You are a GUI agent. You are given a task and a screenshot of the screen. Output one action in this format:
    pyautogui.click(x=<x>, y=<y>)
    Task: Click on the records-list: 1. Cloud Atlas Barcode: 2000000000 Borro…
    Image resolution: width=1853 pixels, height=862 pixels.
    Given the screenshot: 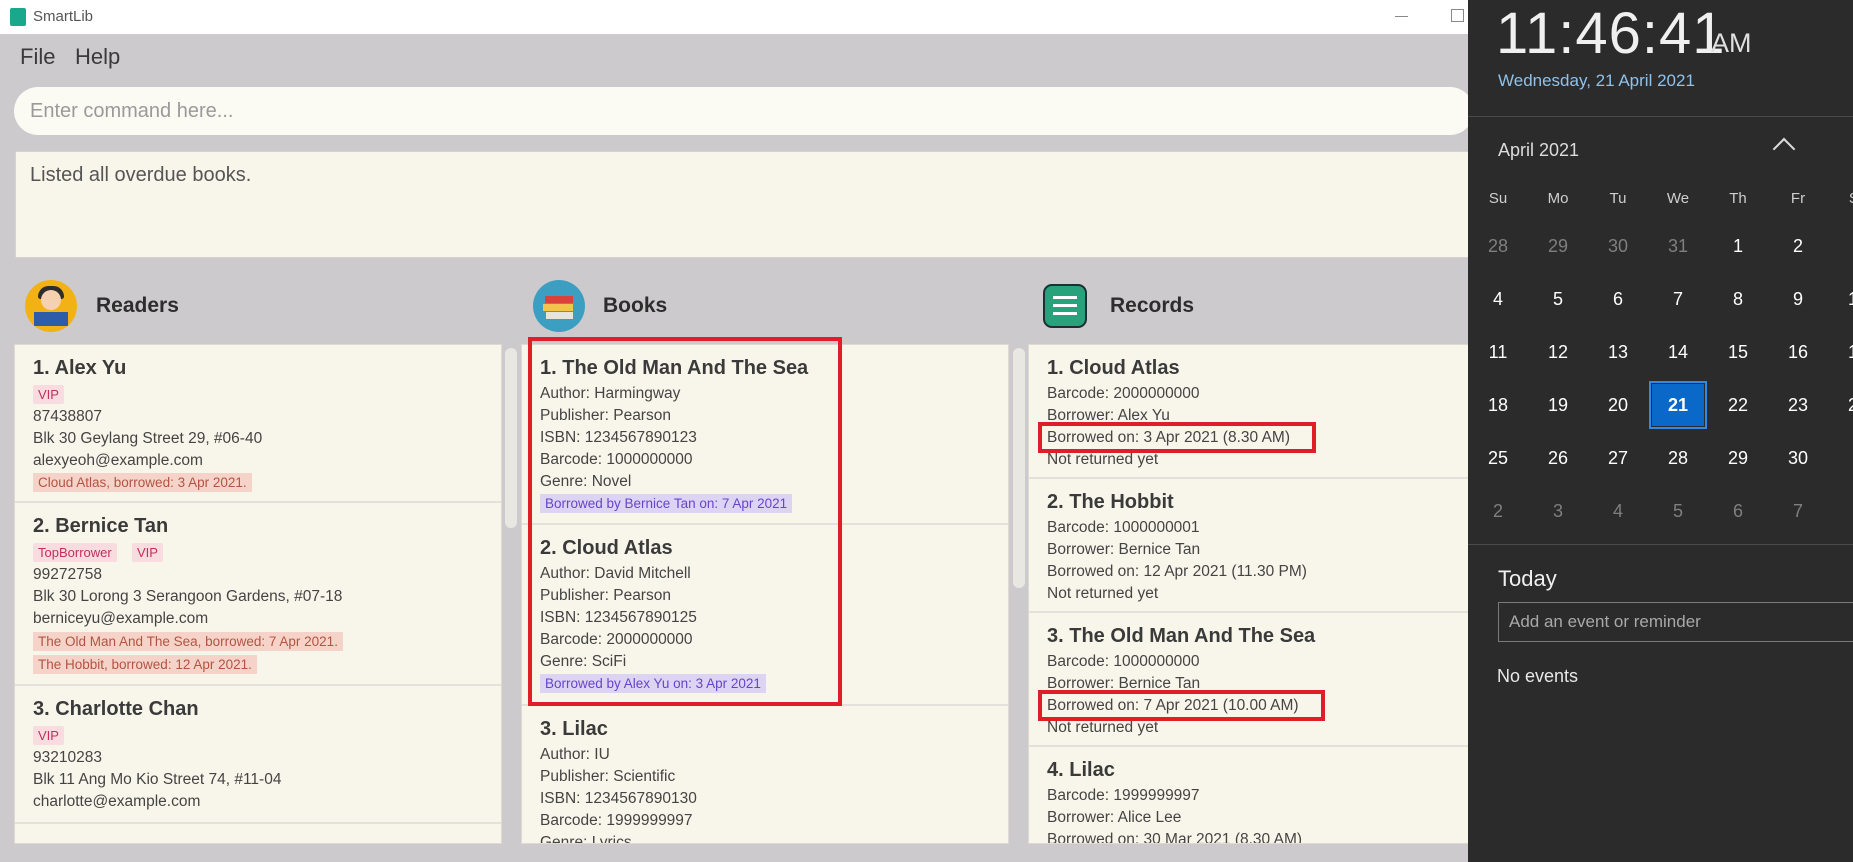 What is the action you would take?
    pyautogui.click(x=1253, y=594)
    